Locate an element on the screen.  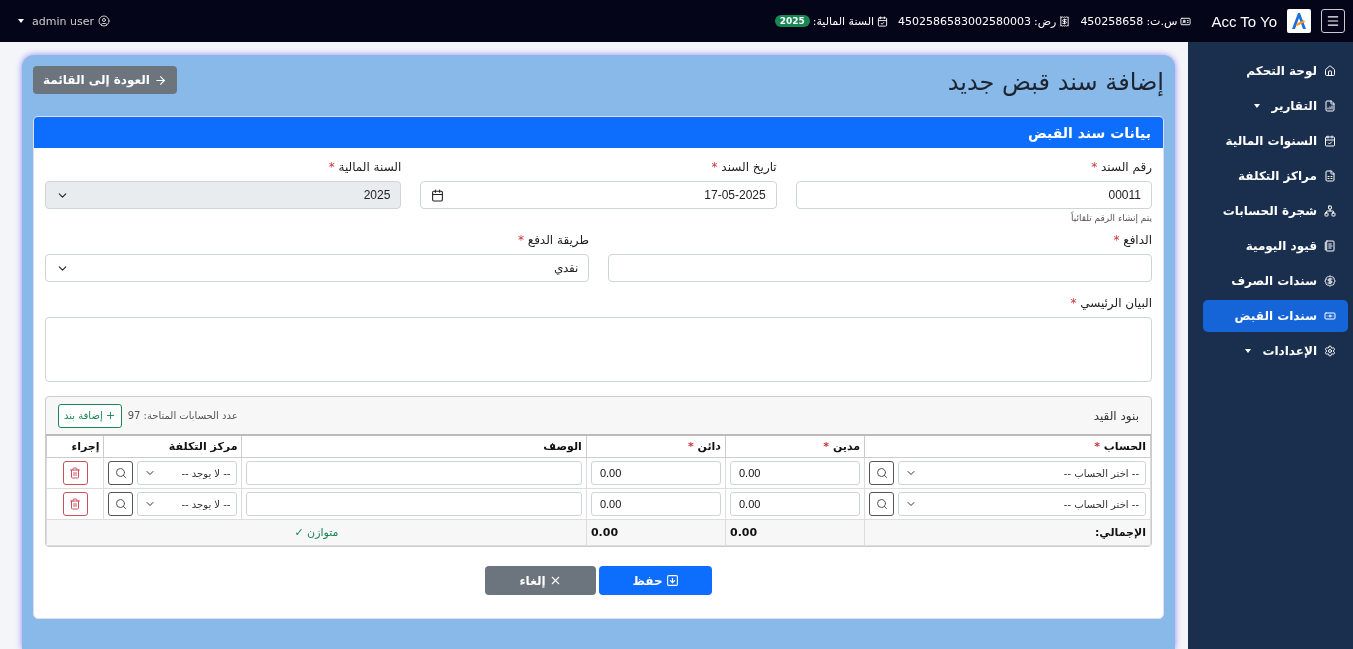
date-field: 17-05-2025 is located at coordinates (598, 195).